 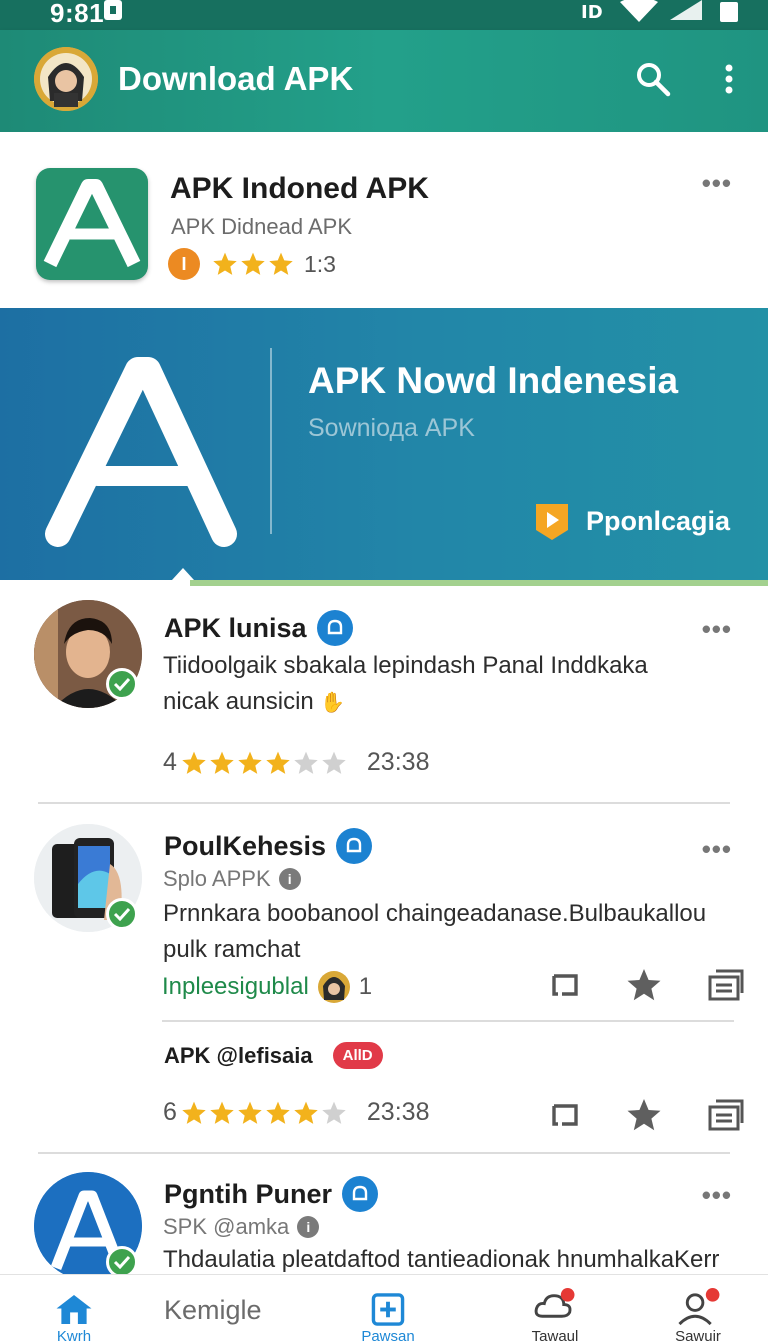 What do you see at coordinates (448, 1021) in the screenshot?
I see `divider` at bounding box center [448, 1021].